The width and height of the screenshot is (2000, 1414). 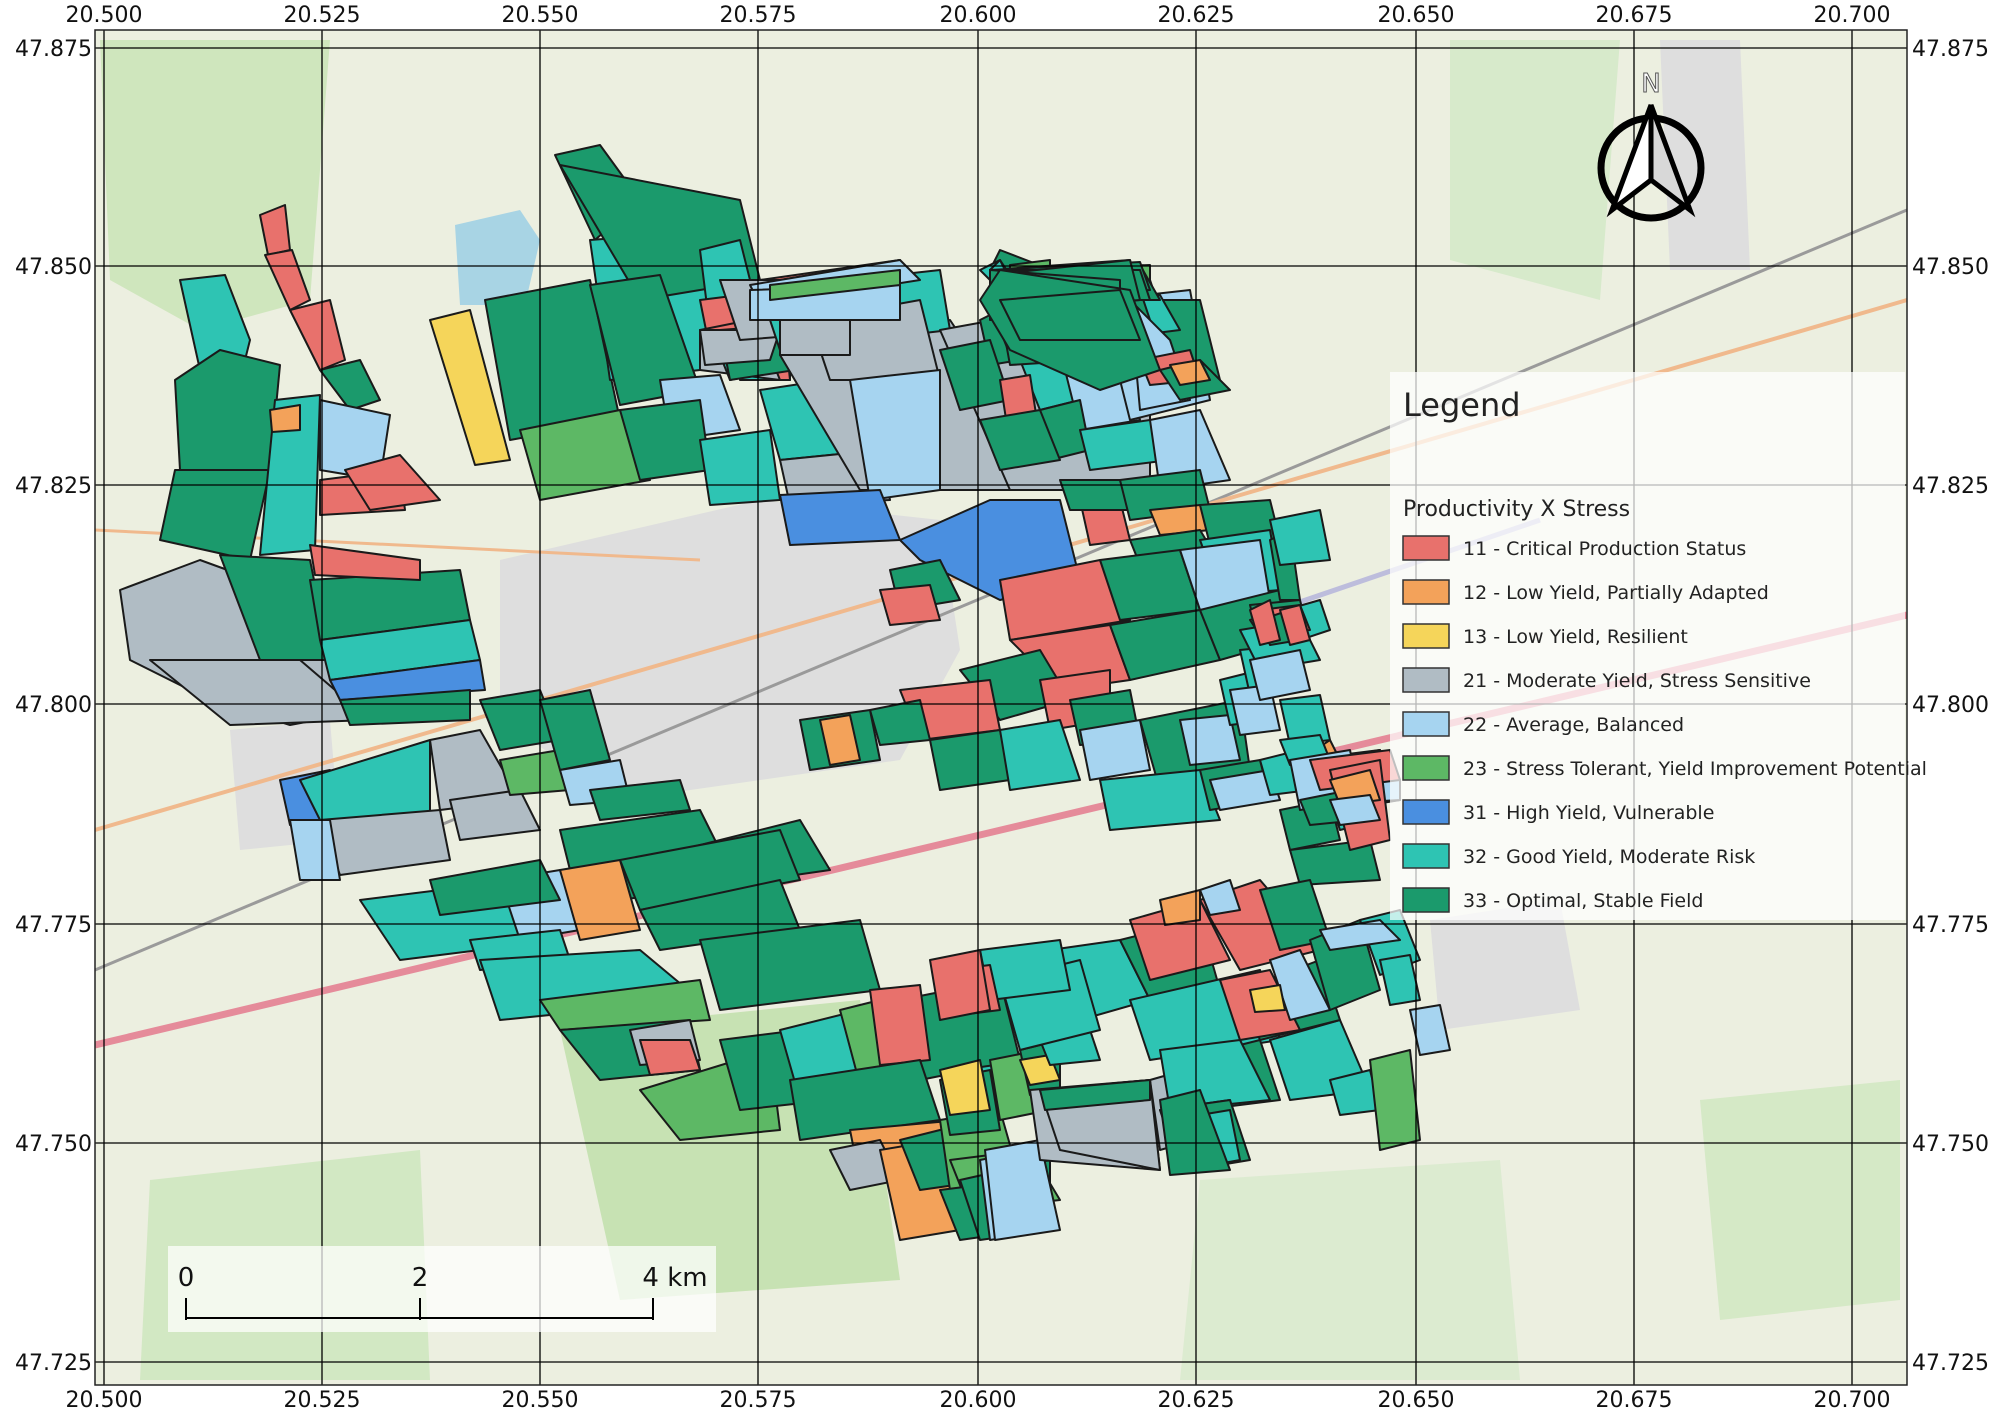 What do you see at coordinates (1416, 15) in the screenshot?
I see `x-tick-label-top: 20.650` at bounding box center [1416, 15].